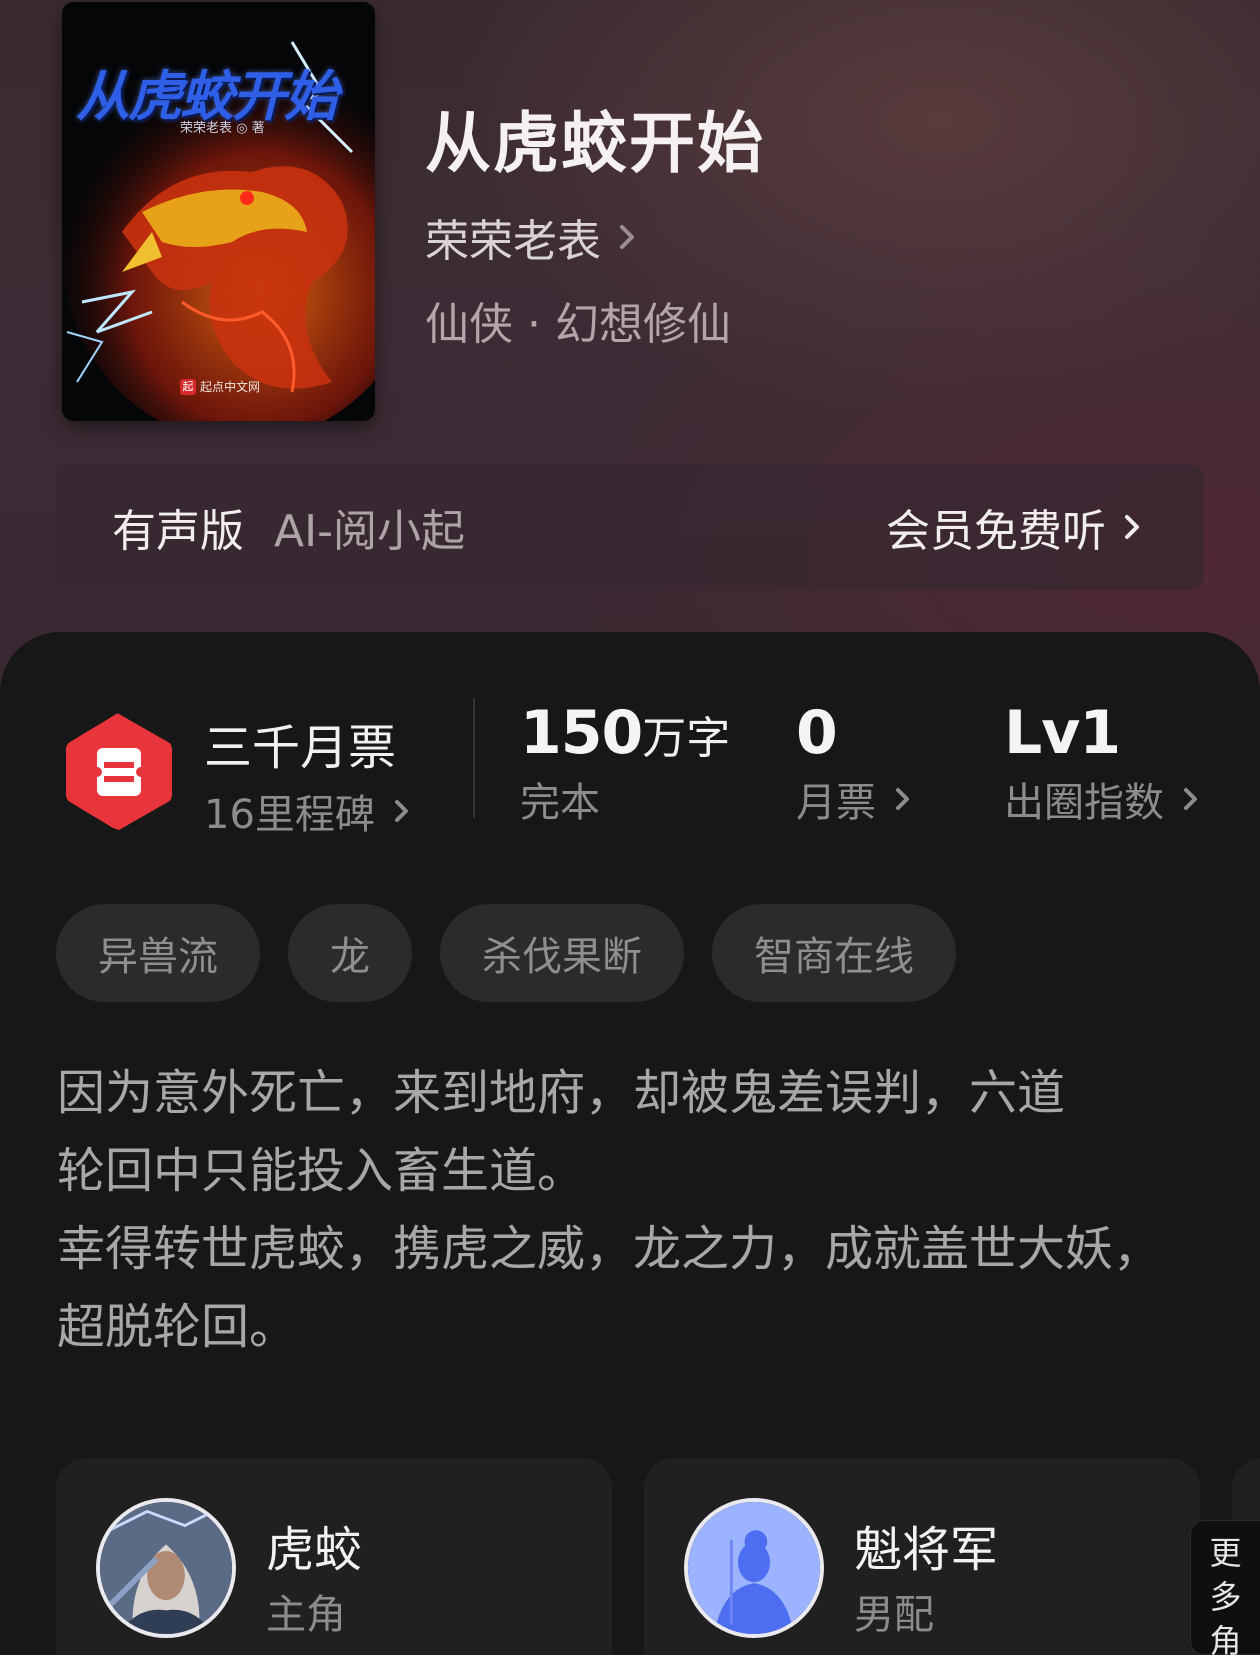  Describe the element at coordinates (1225, 1638) in the screenshot. I see `more-characters-char: 角` at that location.